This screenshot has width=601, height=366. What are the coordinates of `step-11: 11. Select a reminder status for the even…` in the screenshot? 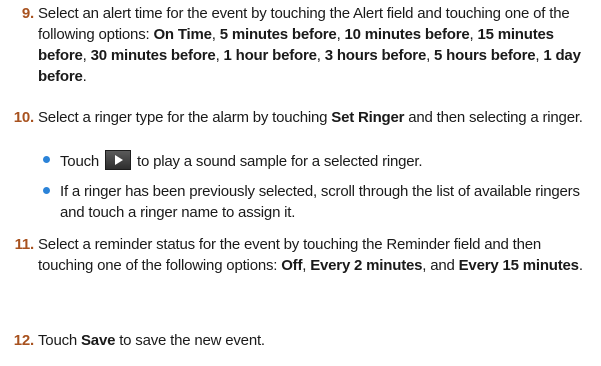 It's located at (305, 255).